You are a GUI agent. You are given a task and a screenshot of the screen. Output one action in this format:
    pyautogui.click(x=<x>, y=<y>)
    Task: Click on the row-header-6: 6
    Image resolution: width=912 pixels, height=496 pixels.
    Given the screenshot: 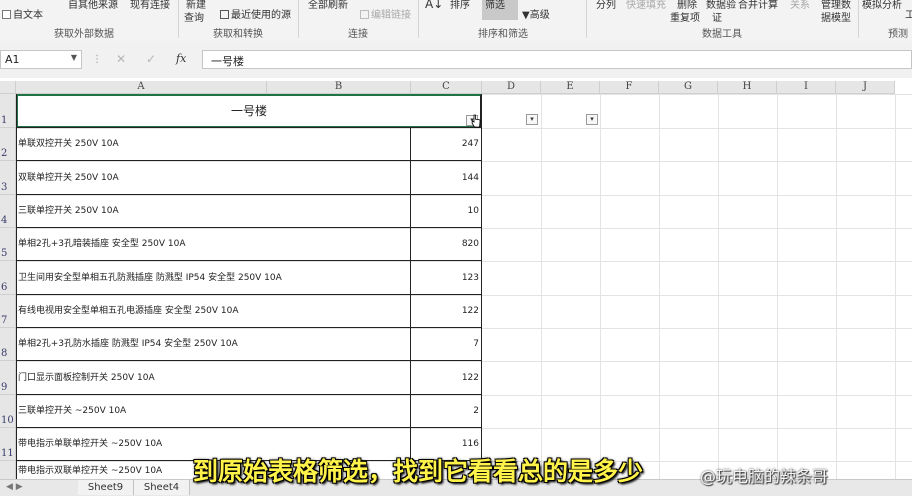 What is the action you would take?
    pyautogui.click(x=8, y=278)
    